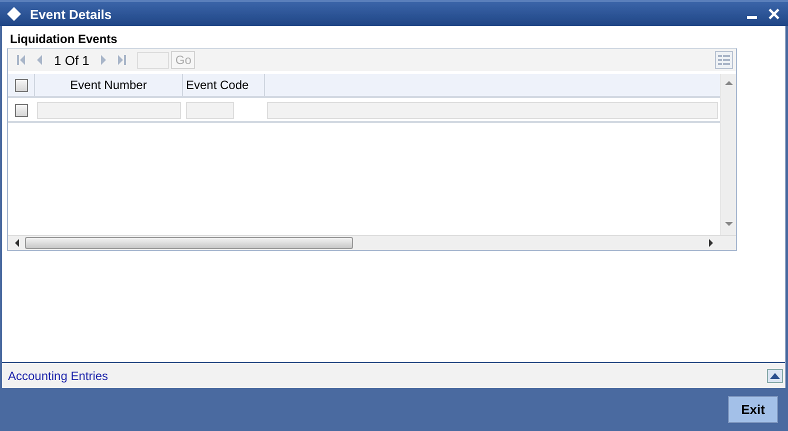 This screenshot has width=788, height=431. I want to click on last-page-icon, so click(122, 60).